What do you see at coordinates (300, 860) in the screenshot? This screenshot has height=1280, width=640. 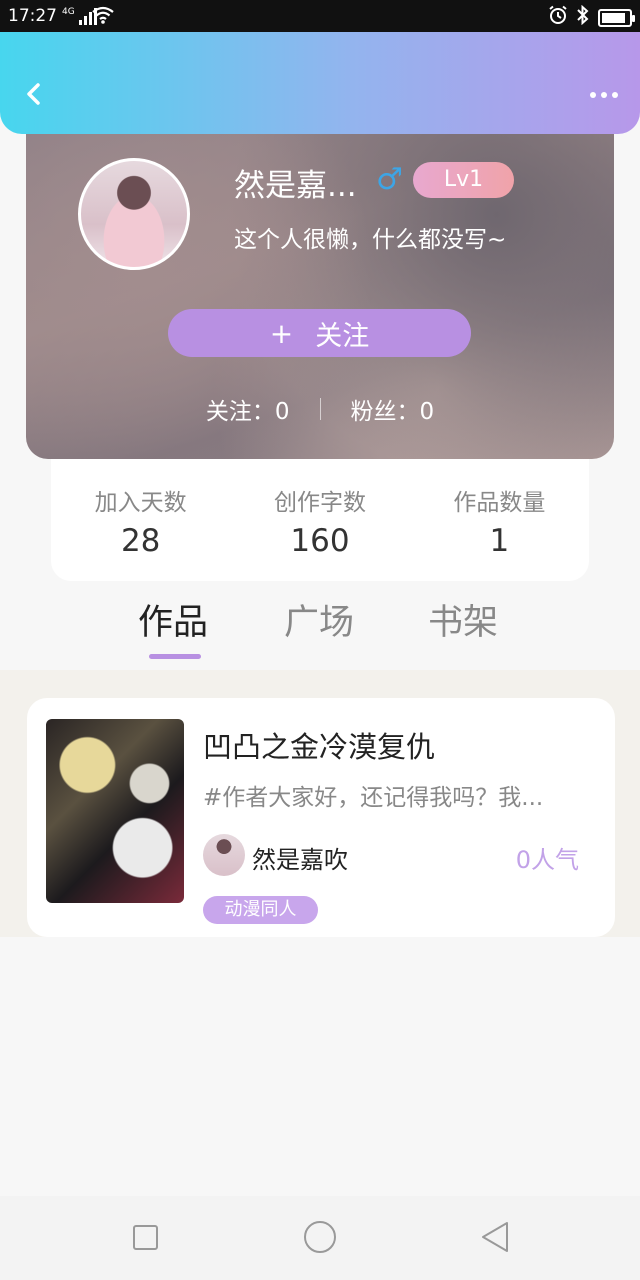 I see `author-name: 然是嘉吹` at bounding box center [300, 860].